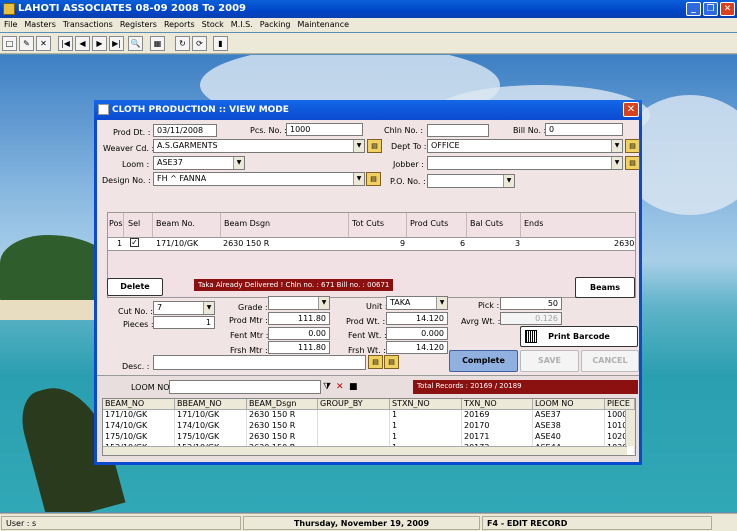 The image size is (737, 531). What do you see at coordinates (187, 145) in the screenshot?
I see `weaver-value: A.S.GARMENTS` at bounding box center [187, 145].